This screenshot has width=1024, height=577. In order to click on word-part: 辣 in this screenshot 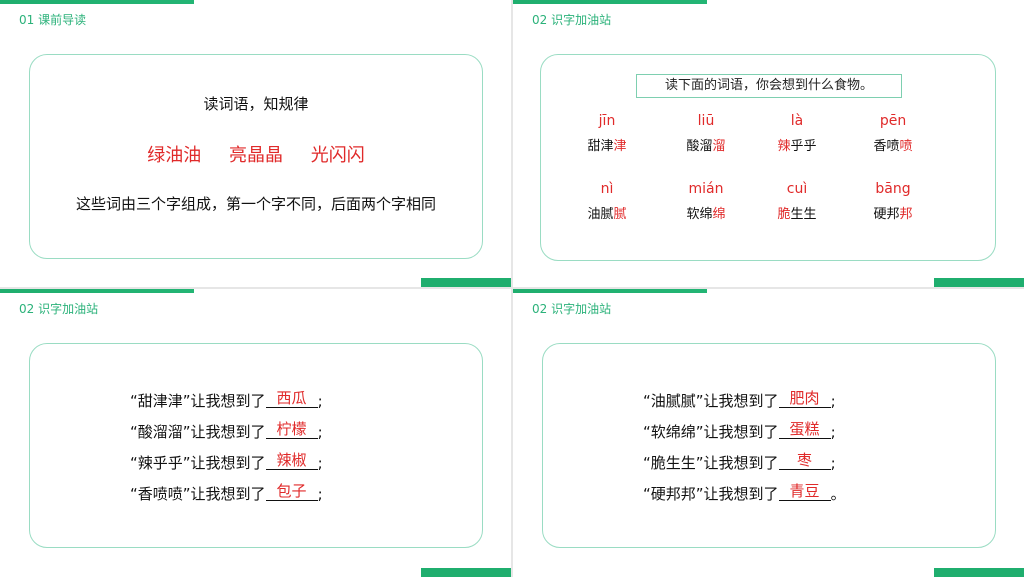, I will do `click(784, 146)`.